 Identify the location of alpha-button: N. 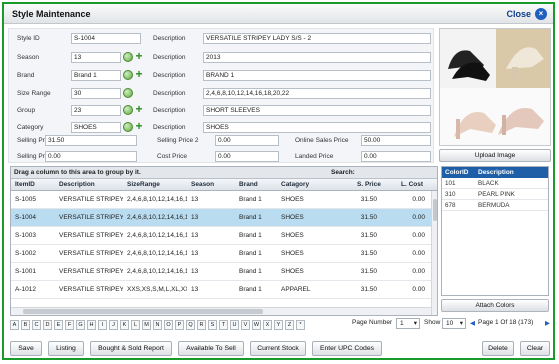
(157, 325).